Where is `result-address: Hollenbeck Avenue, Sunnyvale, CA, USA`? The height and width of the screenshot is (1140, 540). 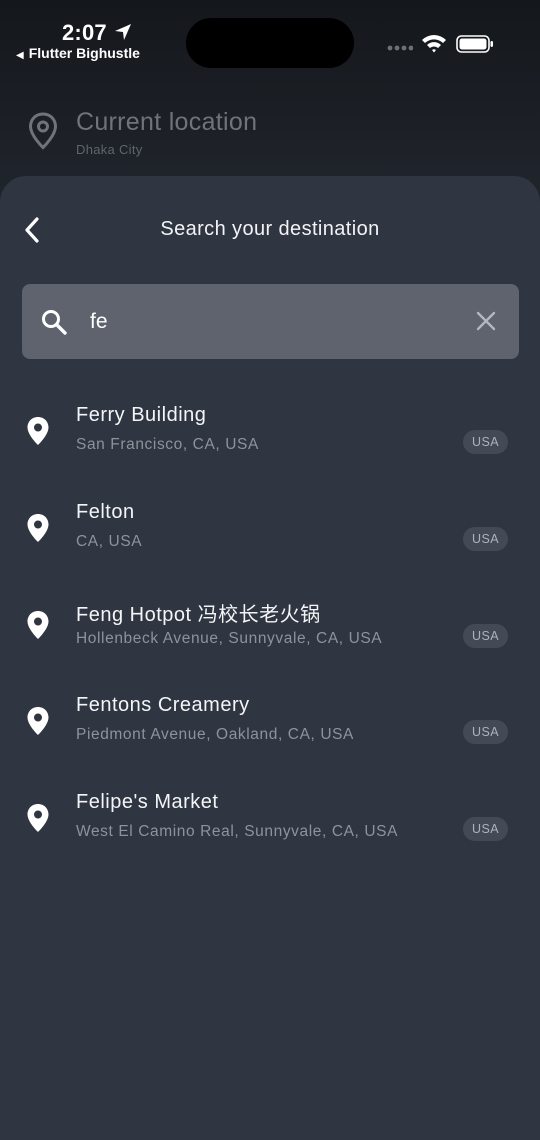 result-address: Hollenbeck Avenue, Sunnyvale, CA, USA is located at coordinates (229, 638).